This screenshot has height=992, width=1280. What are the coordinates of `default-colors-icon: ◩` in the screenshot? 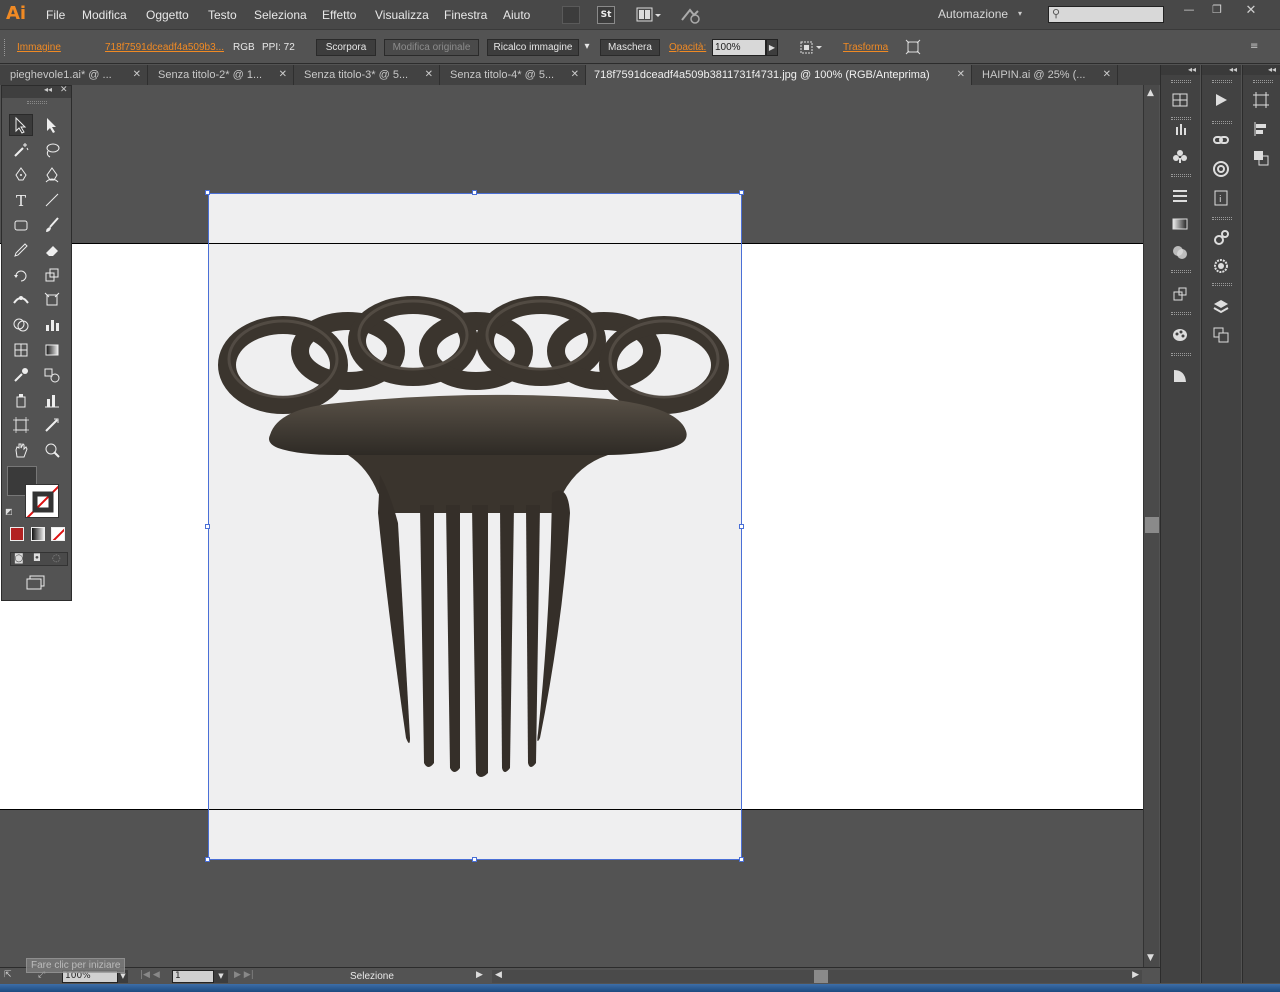 It's located at (10, 512).